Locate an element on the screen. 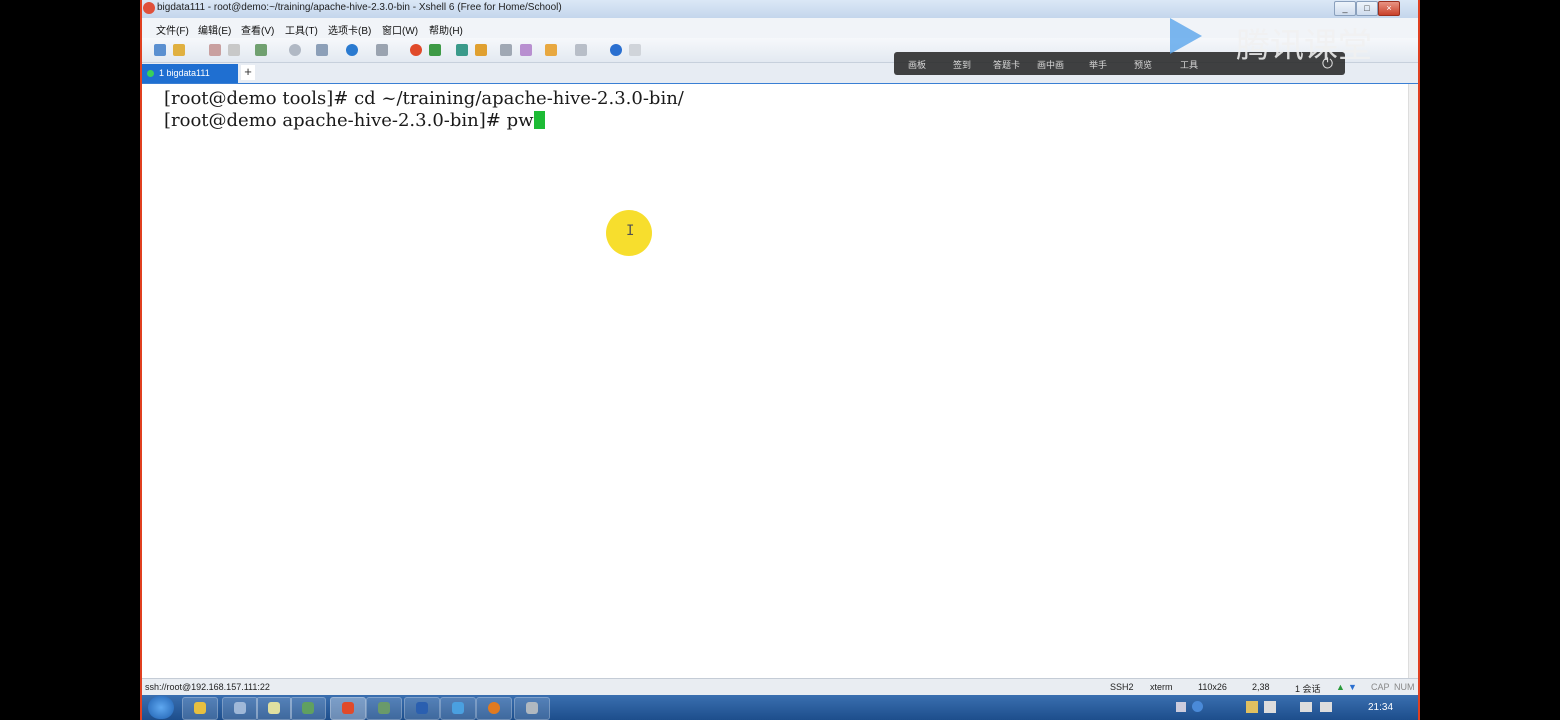  tab-label: 1 bigdata111 is located at coordinates (184, 73).